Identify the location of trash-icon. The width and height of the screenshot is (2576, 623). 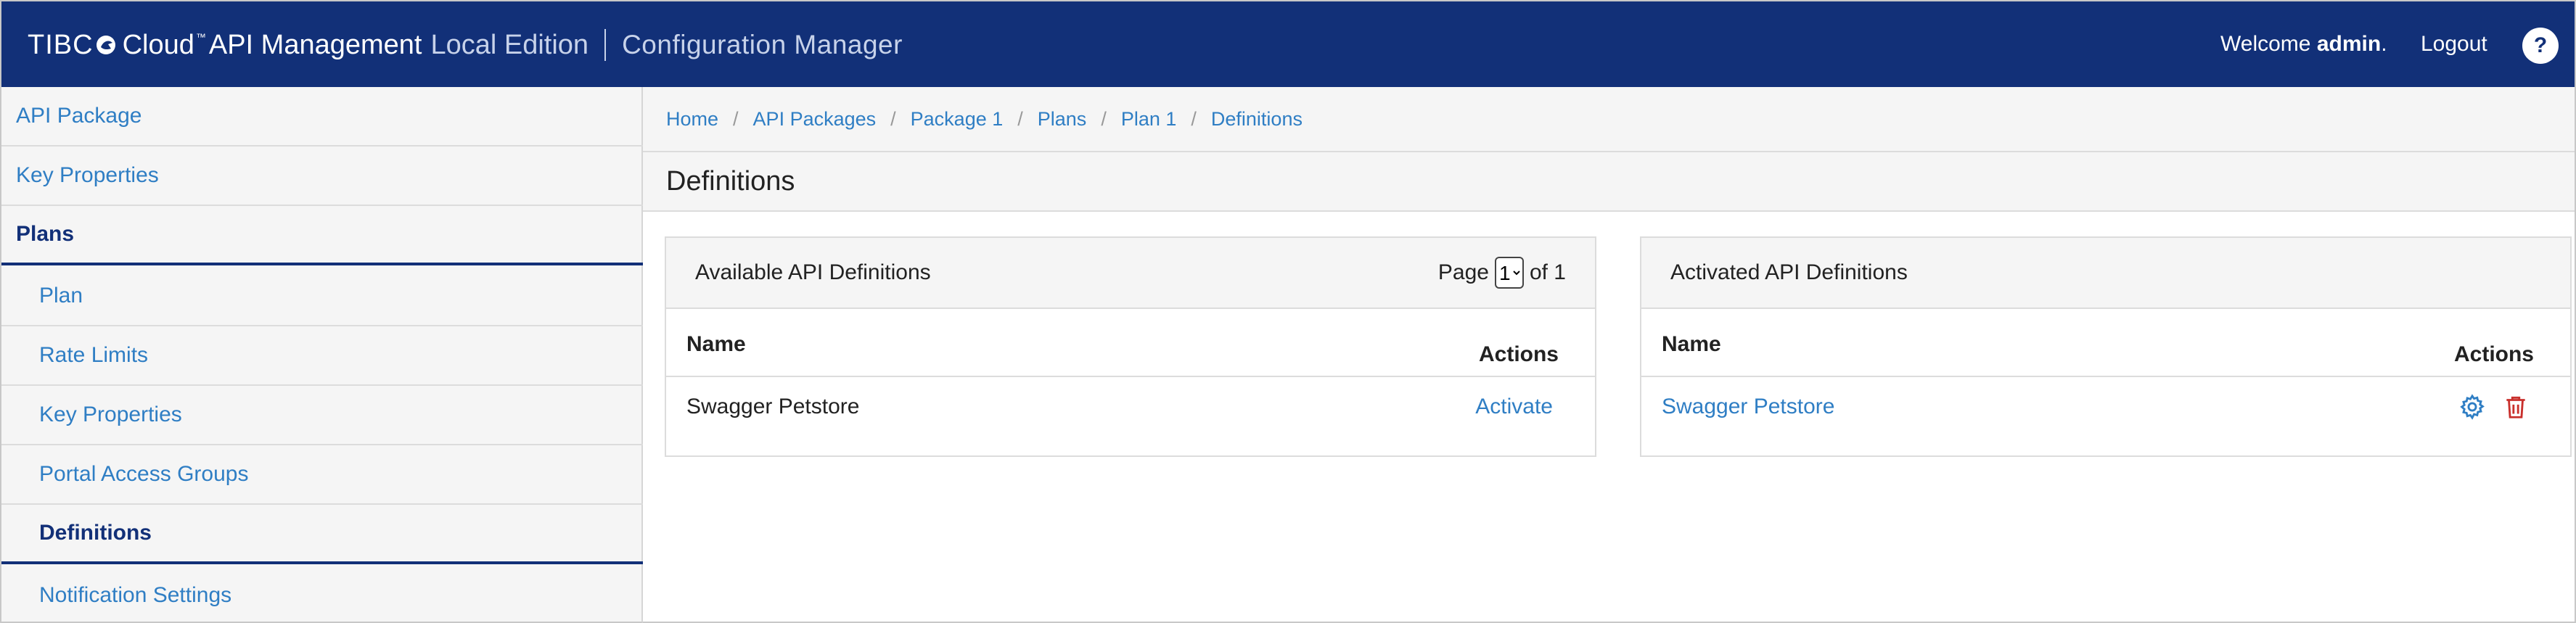
(2516, 407).